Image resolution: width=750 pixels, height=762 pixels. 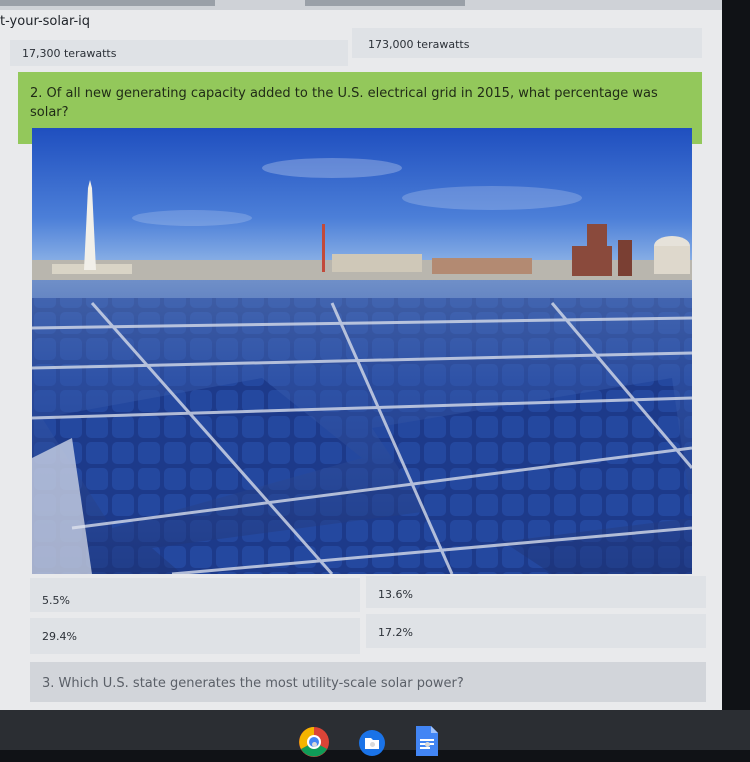 I want to click on browser-tab-strip, so click(x=361, y=5).